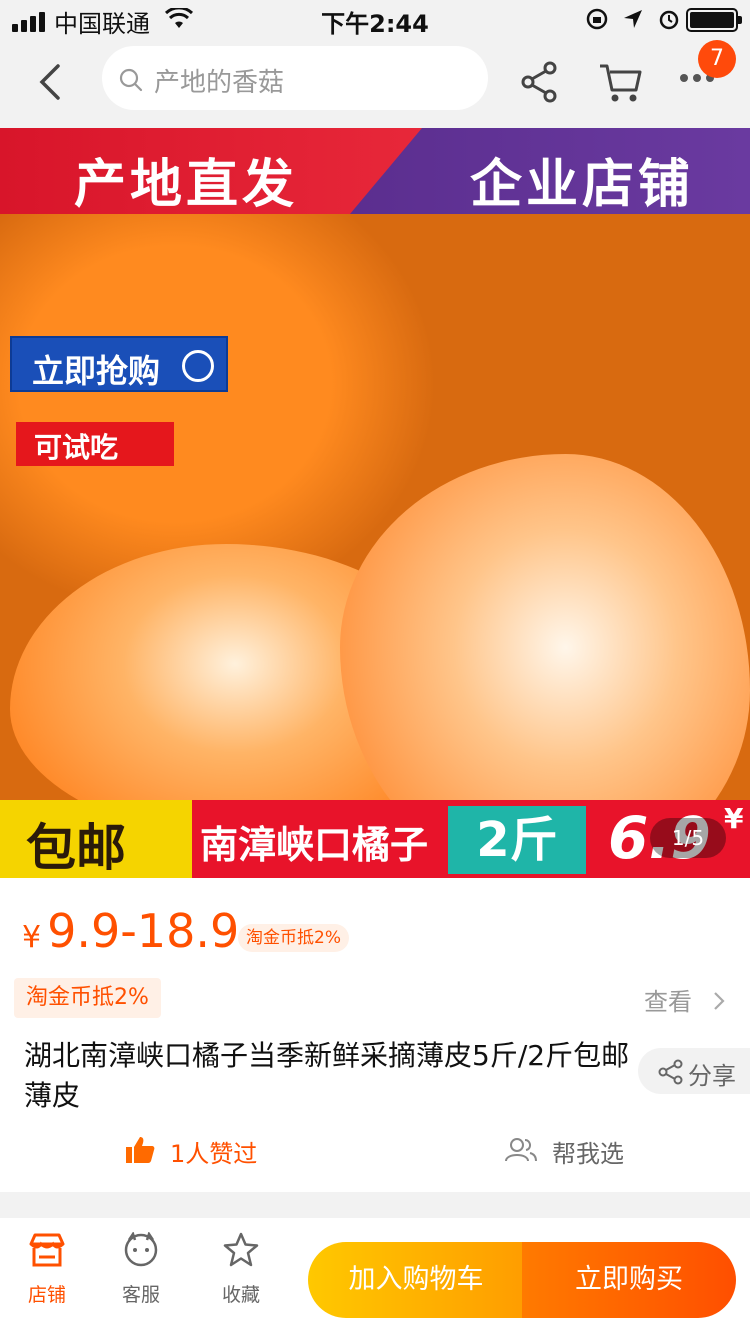 This screenshot has height=1334, width=750. What do you see at coordinates (588, 1154) in the screenshot?
I see `help-choose-label: 帮我选` at bounding box center [588, 1154].